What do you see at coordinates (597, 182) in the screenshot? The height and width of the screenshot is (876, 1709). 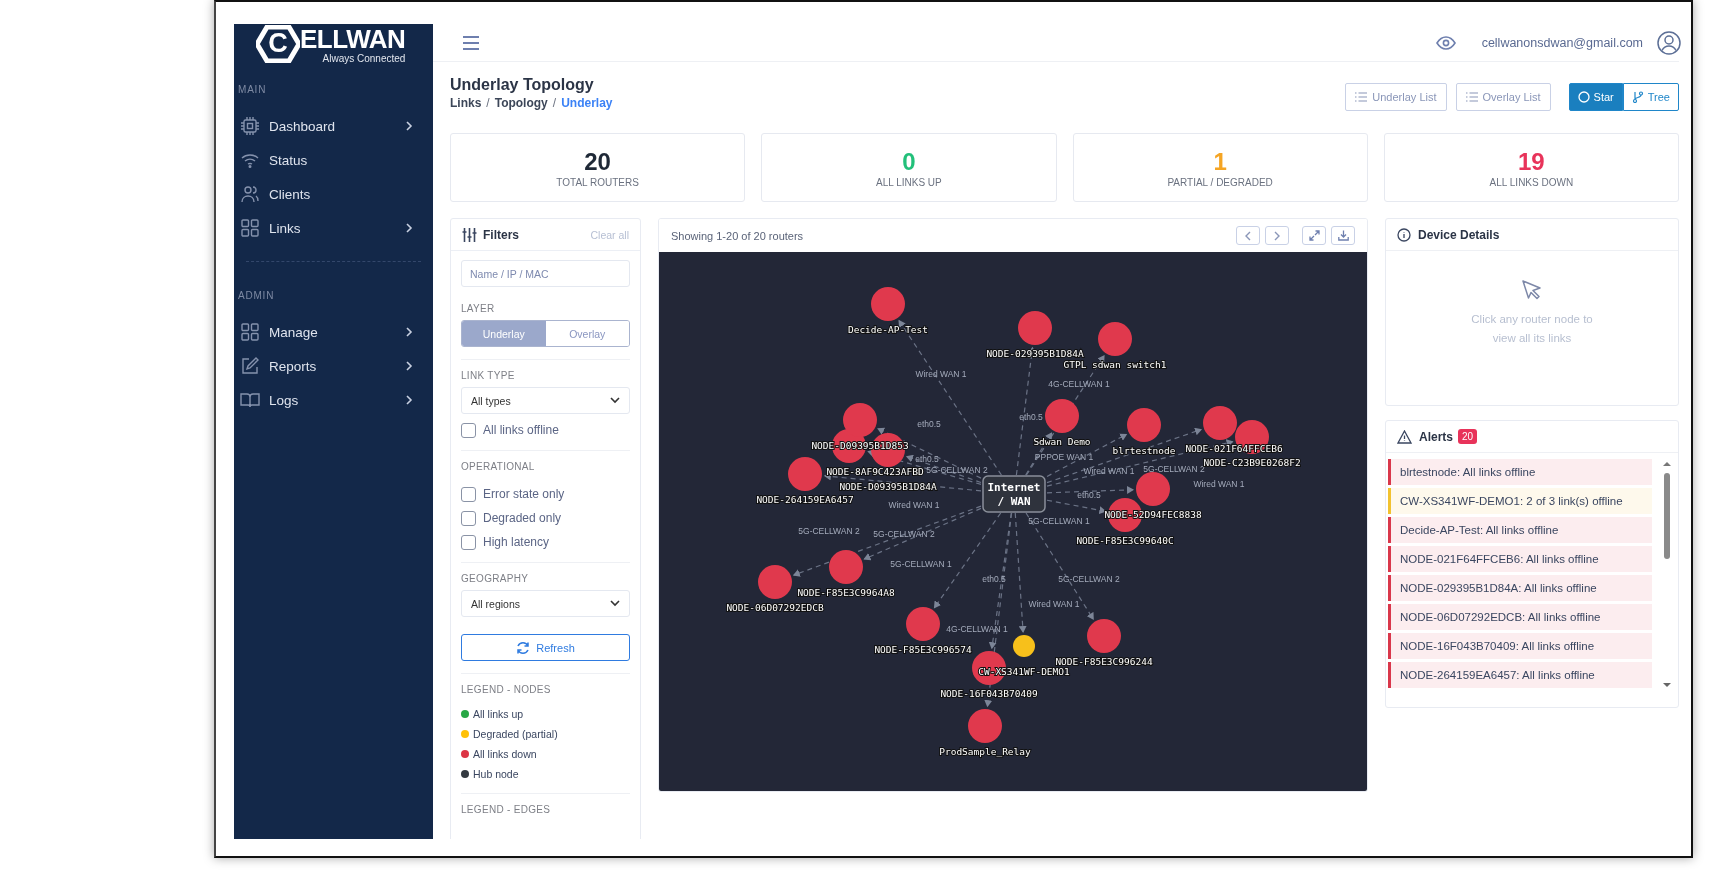 I see `stat-label: TOTAL ROUTERS` at bounding box center [597, 182].